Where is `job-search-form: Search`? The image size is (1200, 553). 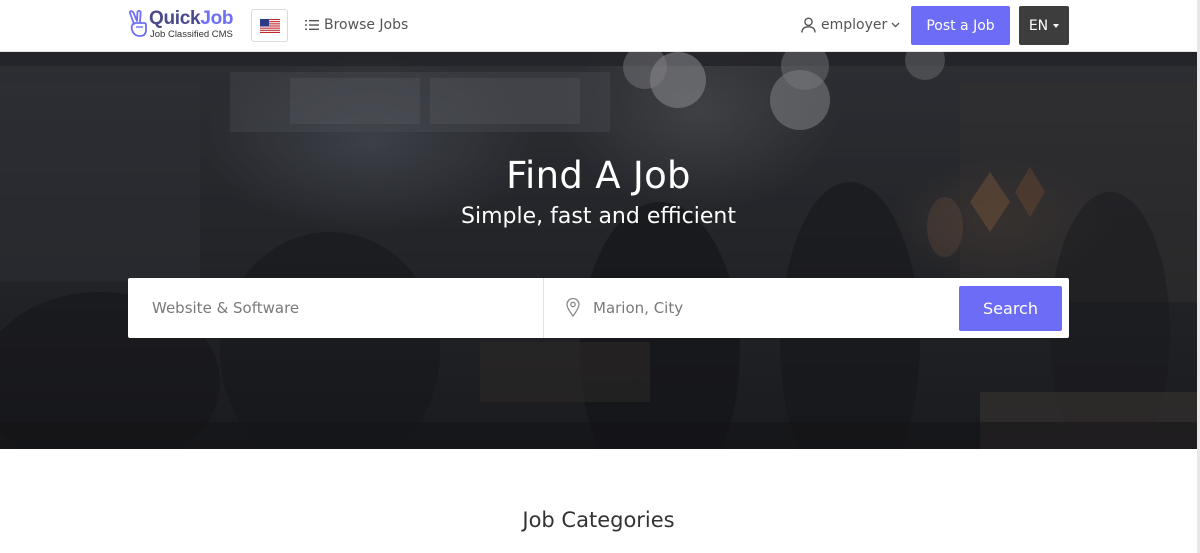
job-search-form: Search is located at coordinates (598, 308).